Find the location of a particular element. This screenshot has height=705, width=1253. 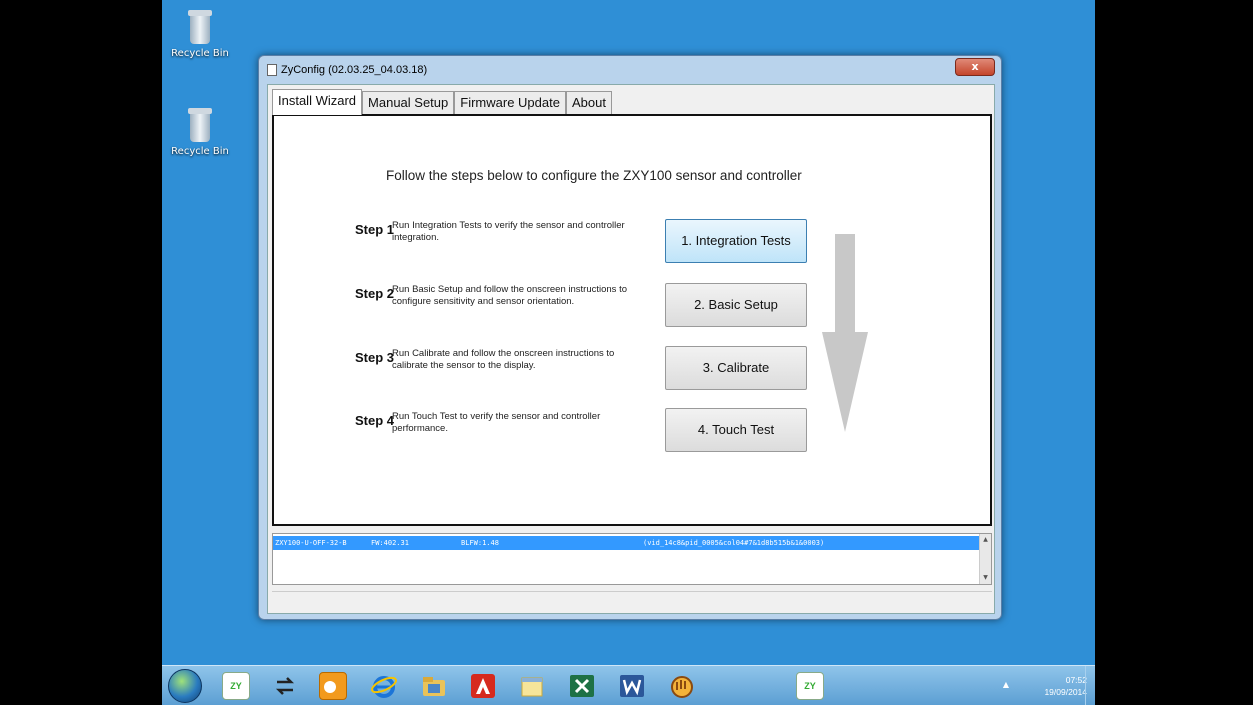

notes-icon is located at coordinates (532, 686).